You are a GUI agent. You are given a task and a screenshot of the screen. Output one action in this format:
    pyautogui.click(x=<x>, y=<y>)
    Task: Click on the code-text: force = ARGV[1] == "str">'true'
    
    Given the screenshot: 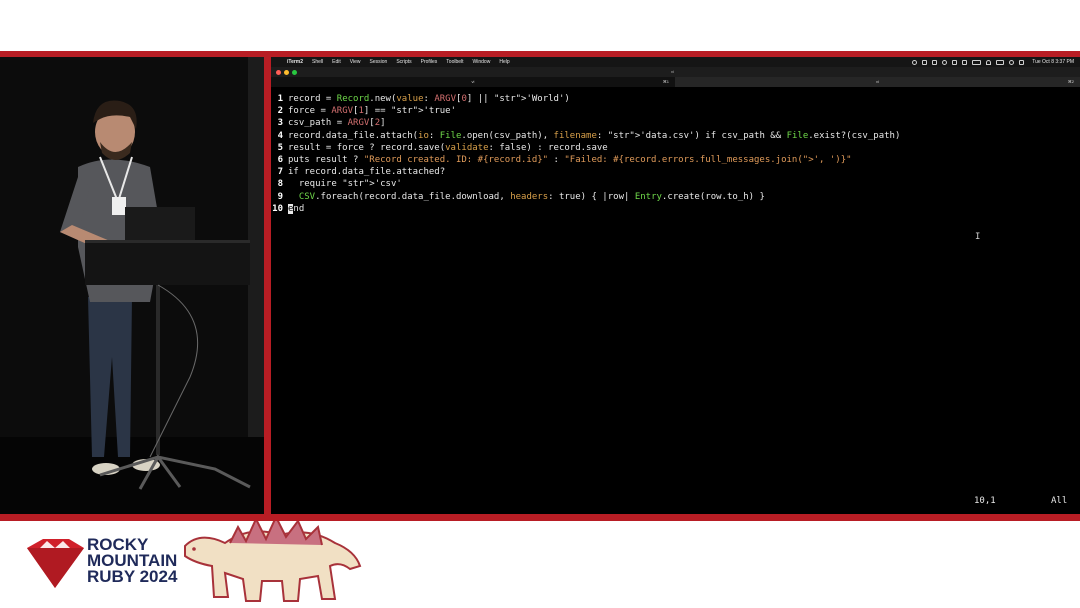 What is the action you would take?
    pyautogui.click(x=372, y=111)
    